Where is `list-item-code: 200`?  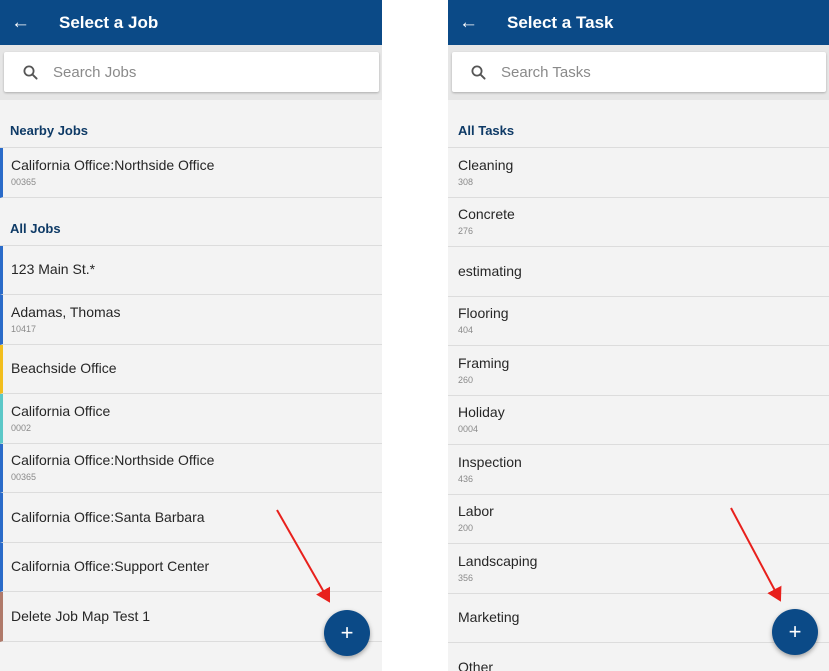
list-item-code: 200 is located at coordinates (466, 528).